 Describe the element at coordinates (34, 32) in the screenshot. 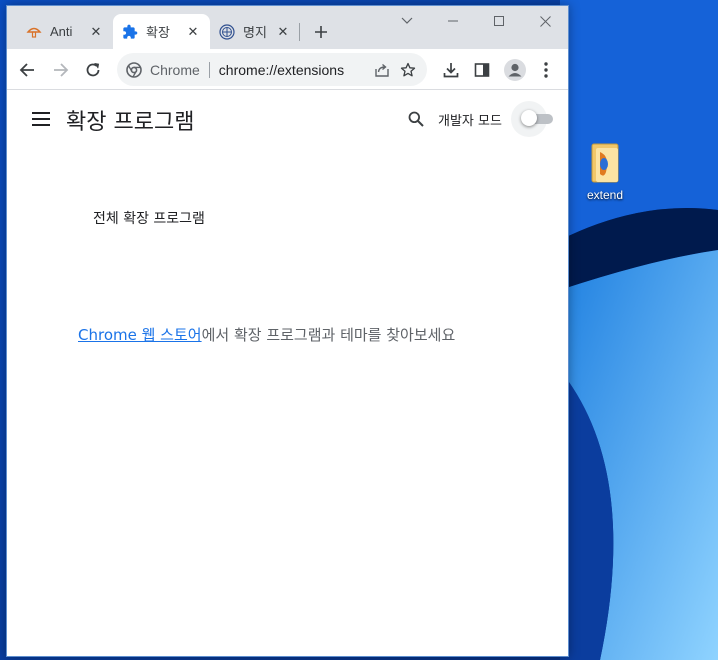

I see `mushroom-favicon-icon` at that location.